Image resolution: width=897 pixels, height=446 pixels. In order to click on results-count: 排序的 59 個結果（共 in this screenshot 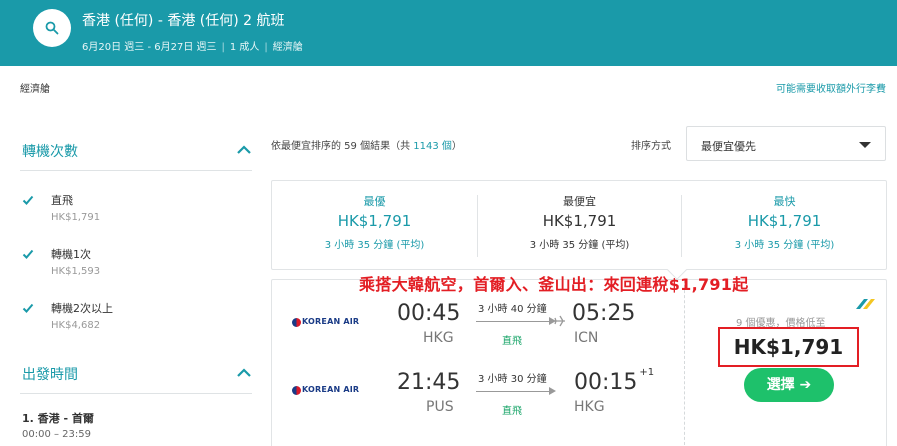, I will do `click(362, 146)`.